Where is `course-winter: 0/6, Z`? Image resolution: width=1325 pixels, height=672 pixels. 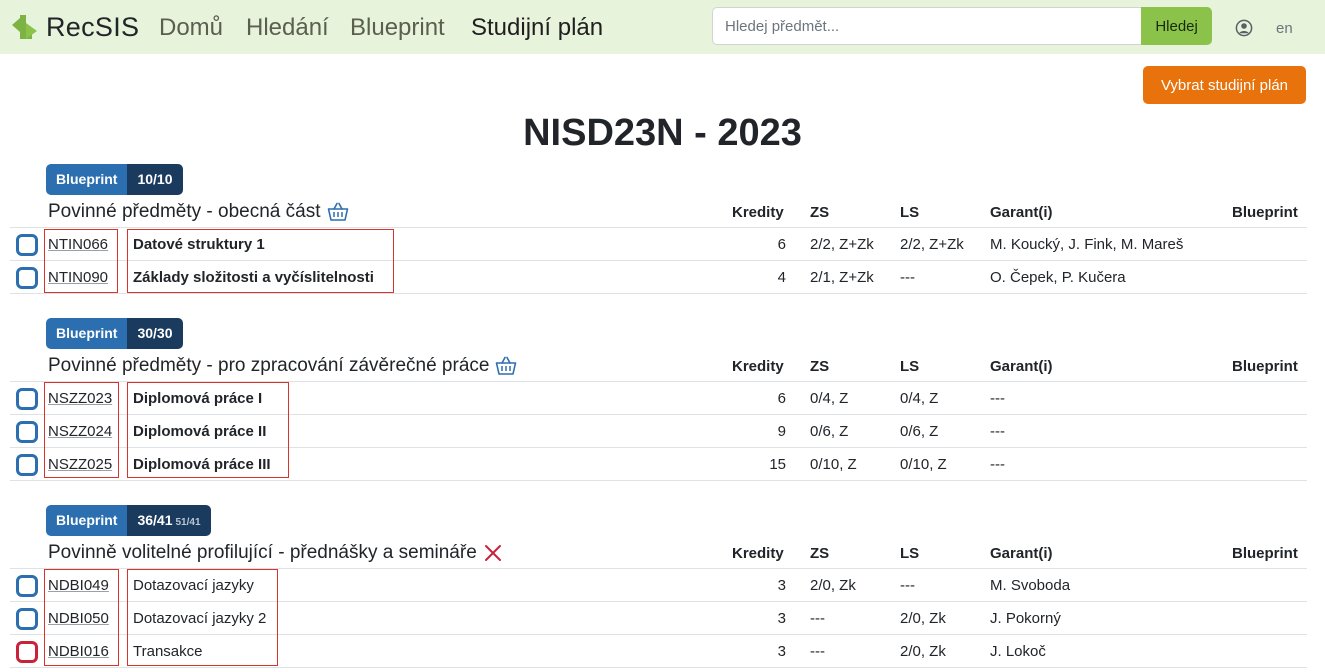
course-winter: 0/6, Z is located at coordinates (829, 431).